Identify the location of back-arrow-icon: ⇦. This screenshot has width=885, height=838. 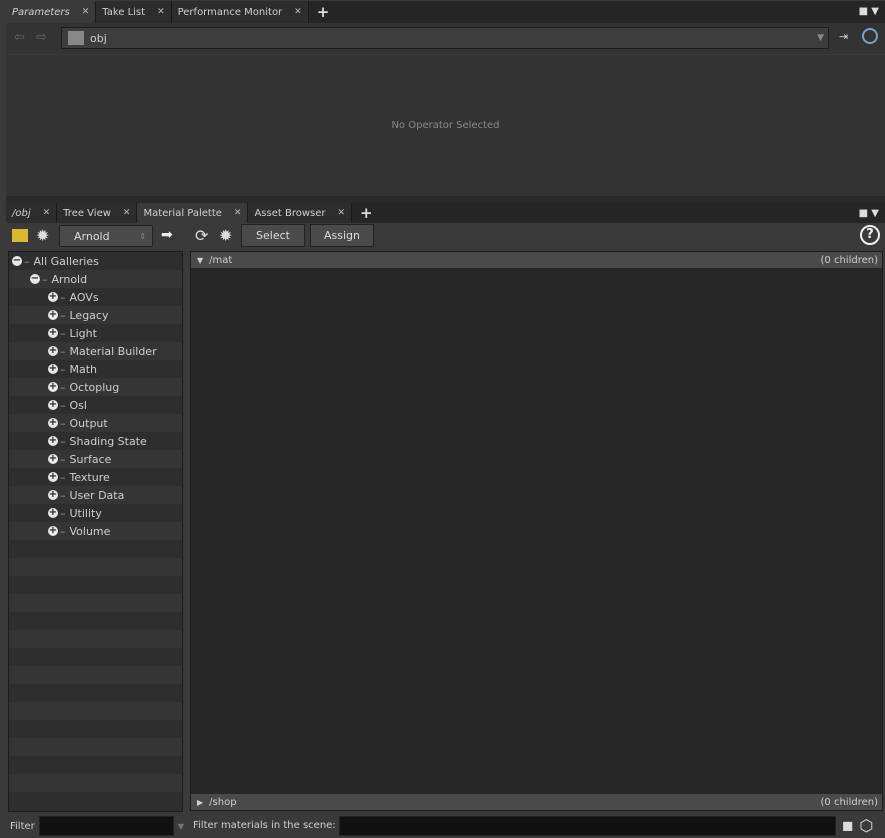
(19, 37).